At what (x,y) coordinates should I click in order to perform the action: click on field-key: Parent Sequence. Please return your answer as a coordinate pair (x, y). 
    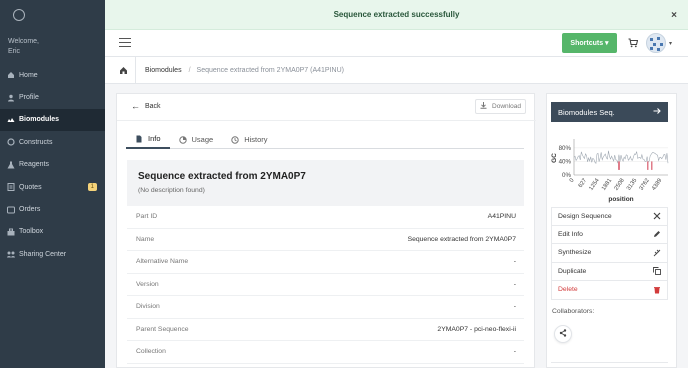
    Looking at the image, I should click on (162, 329).